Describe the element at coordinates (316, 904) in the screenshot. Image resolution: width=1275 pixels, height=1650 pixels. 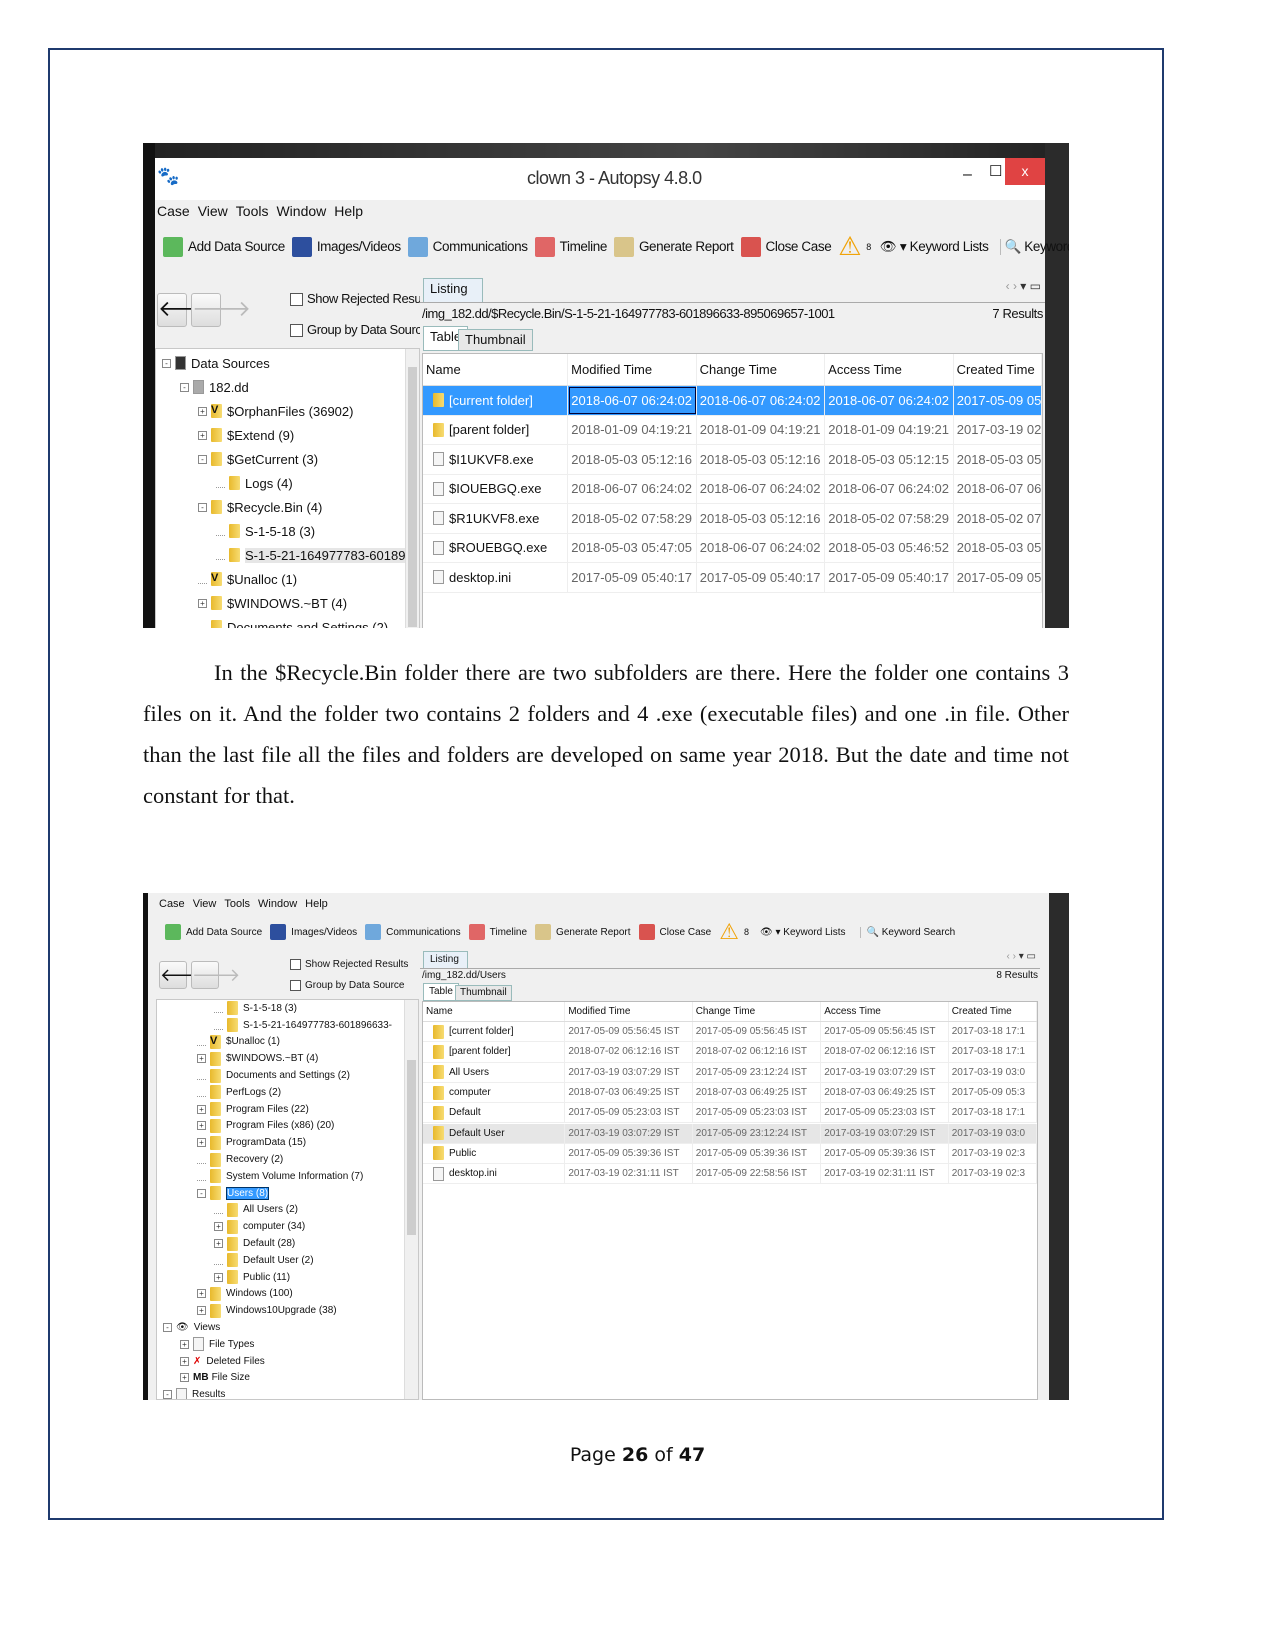
I see `menu-help: Help` at that location.